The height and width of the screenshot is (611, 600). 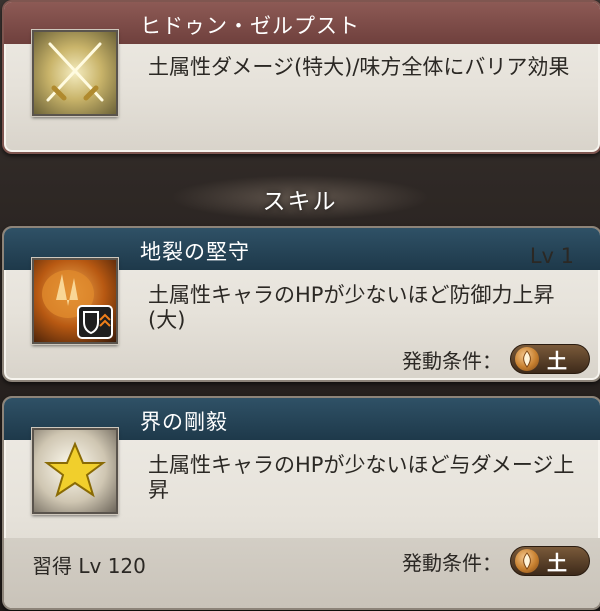 What do you see at coordinates (250, 26) in the screenshot?
I see `ougi-name: ヒドゥン・ゼルプスト` at bounding box center [250, 26].